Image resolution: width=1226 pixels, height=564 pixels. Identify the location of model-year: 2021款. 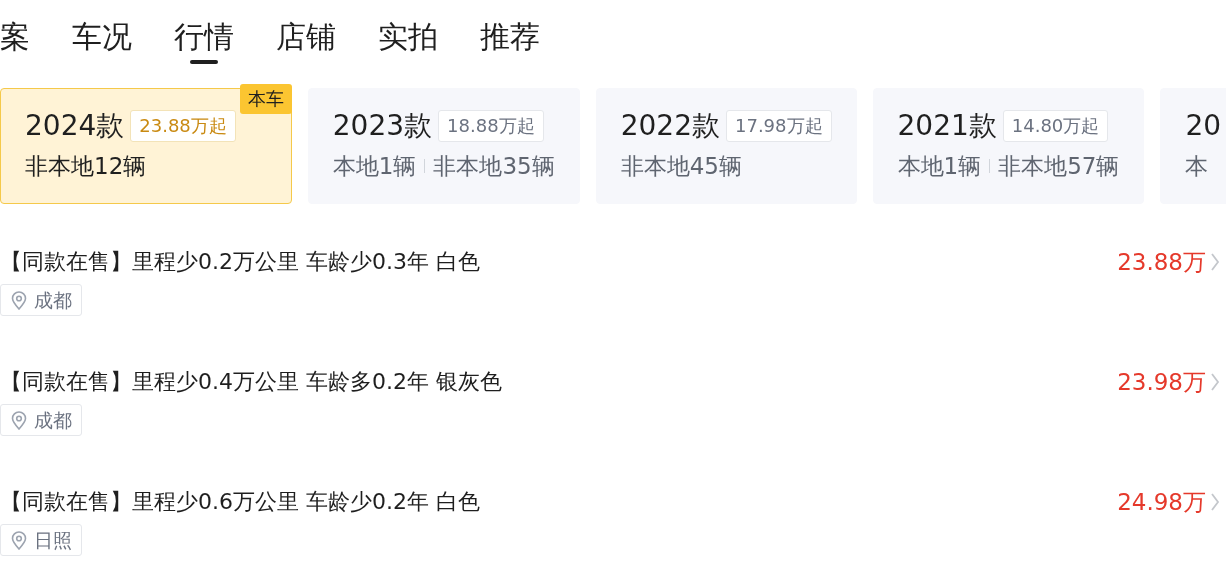
(947, 126).